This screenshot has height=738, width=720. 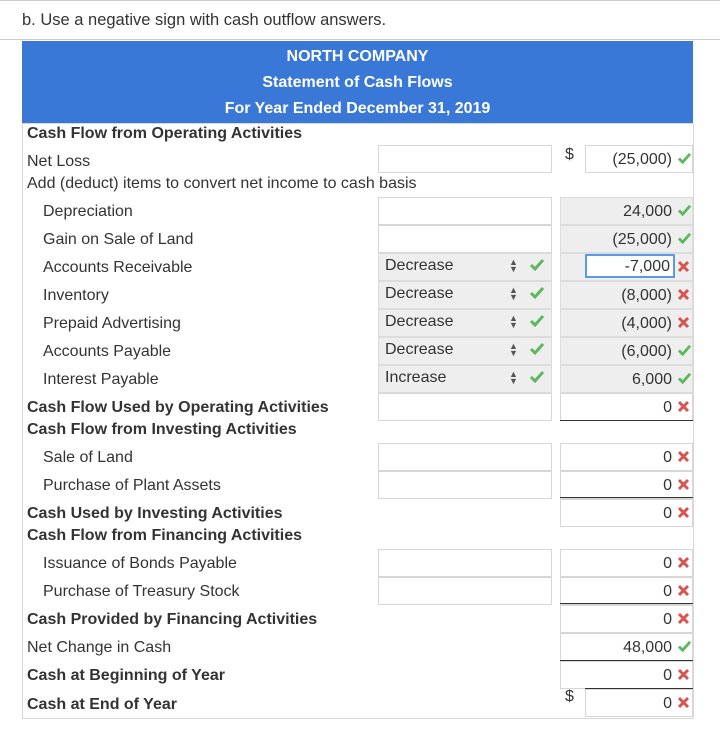 I want to click on sale-land-value: 0, so click(x=667, y=457).